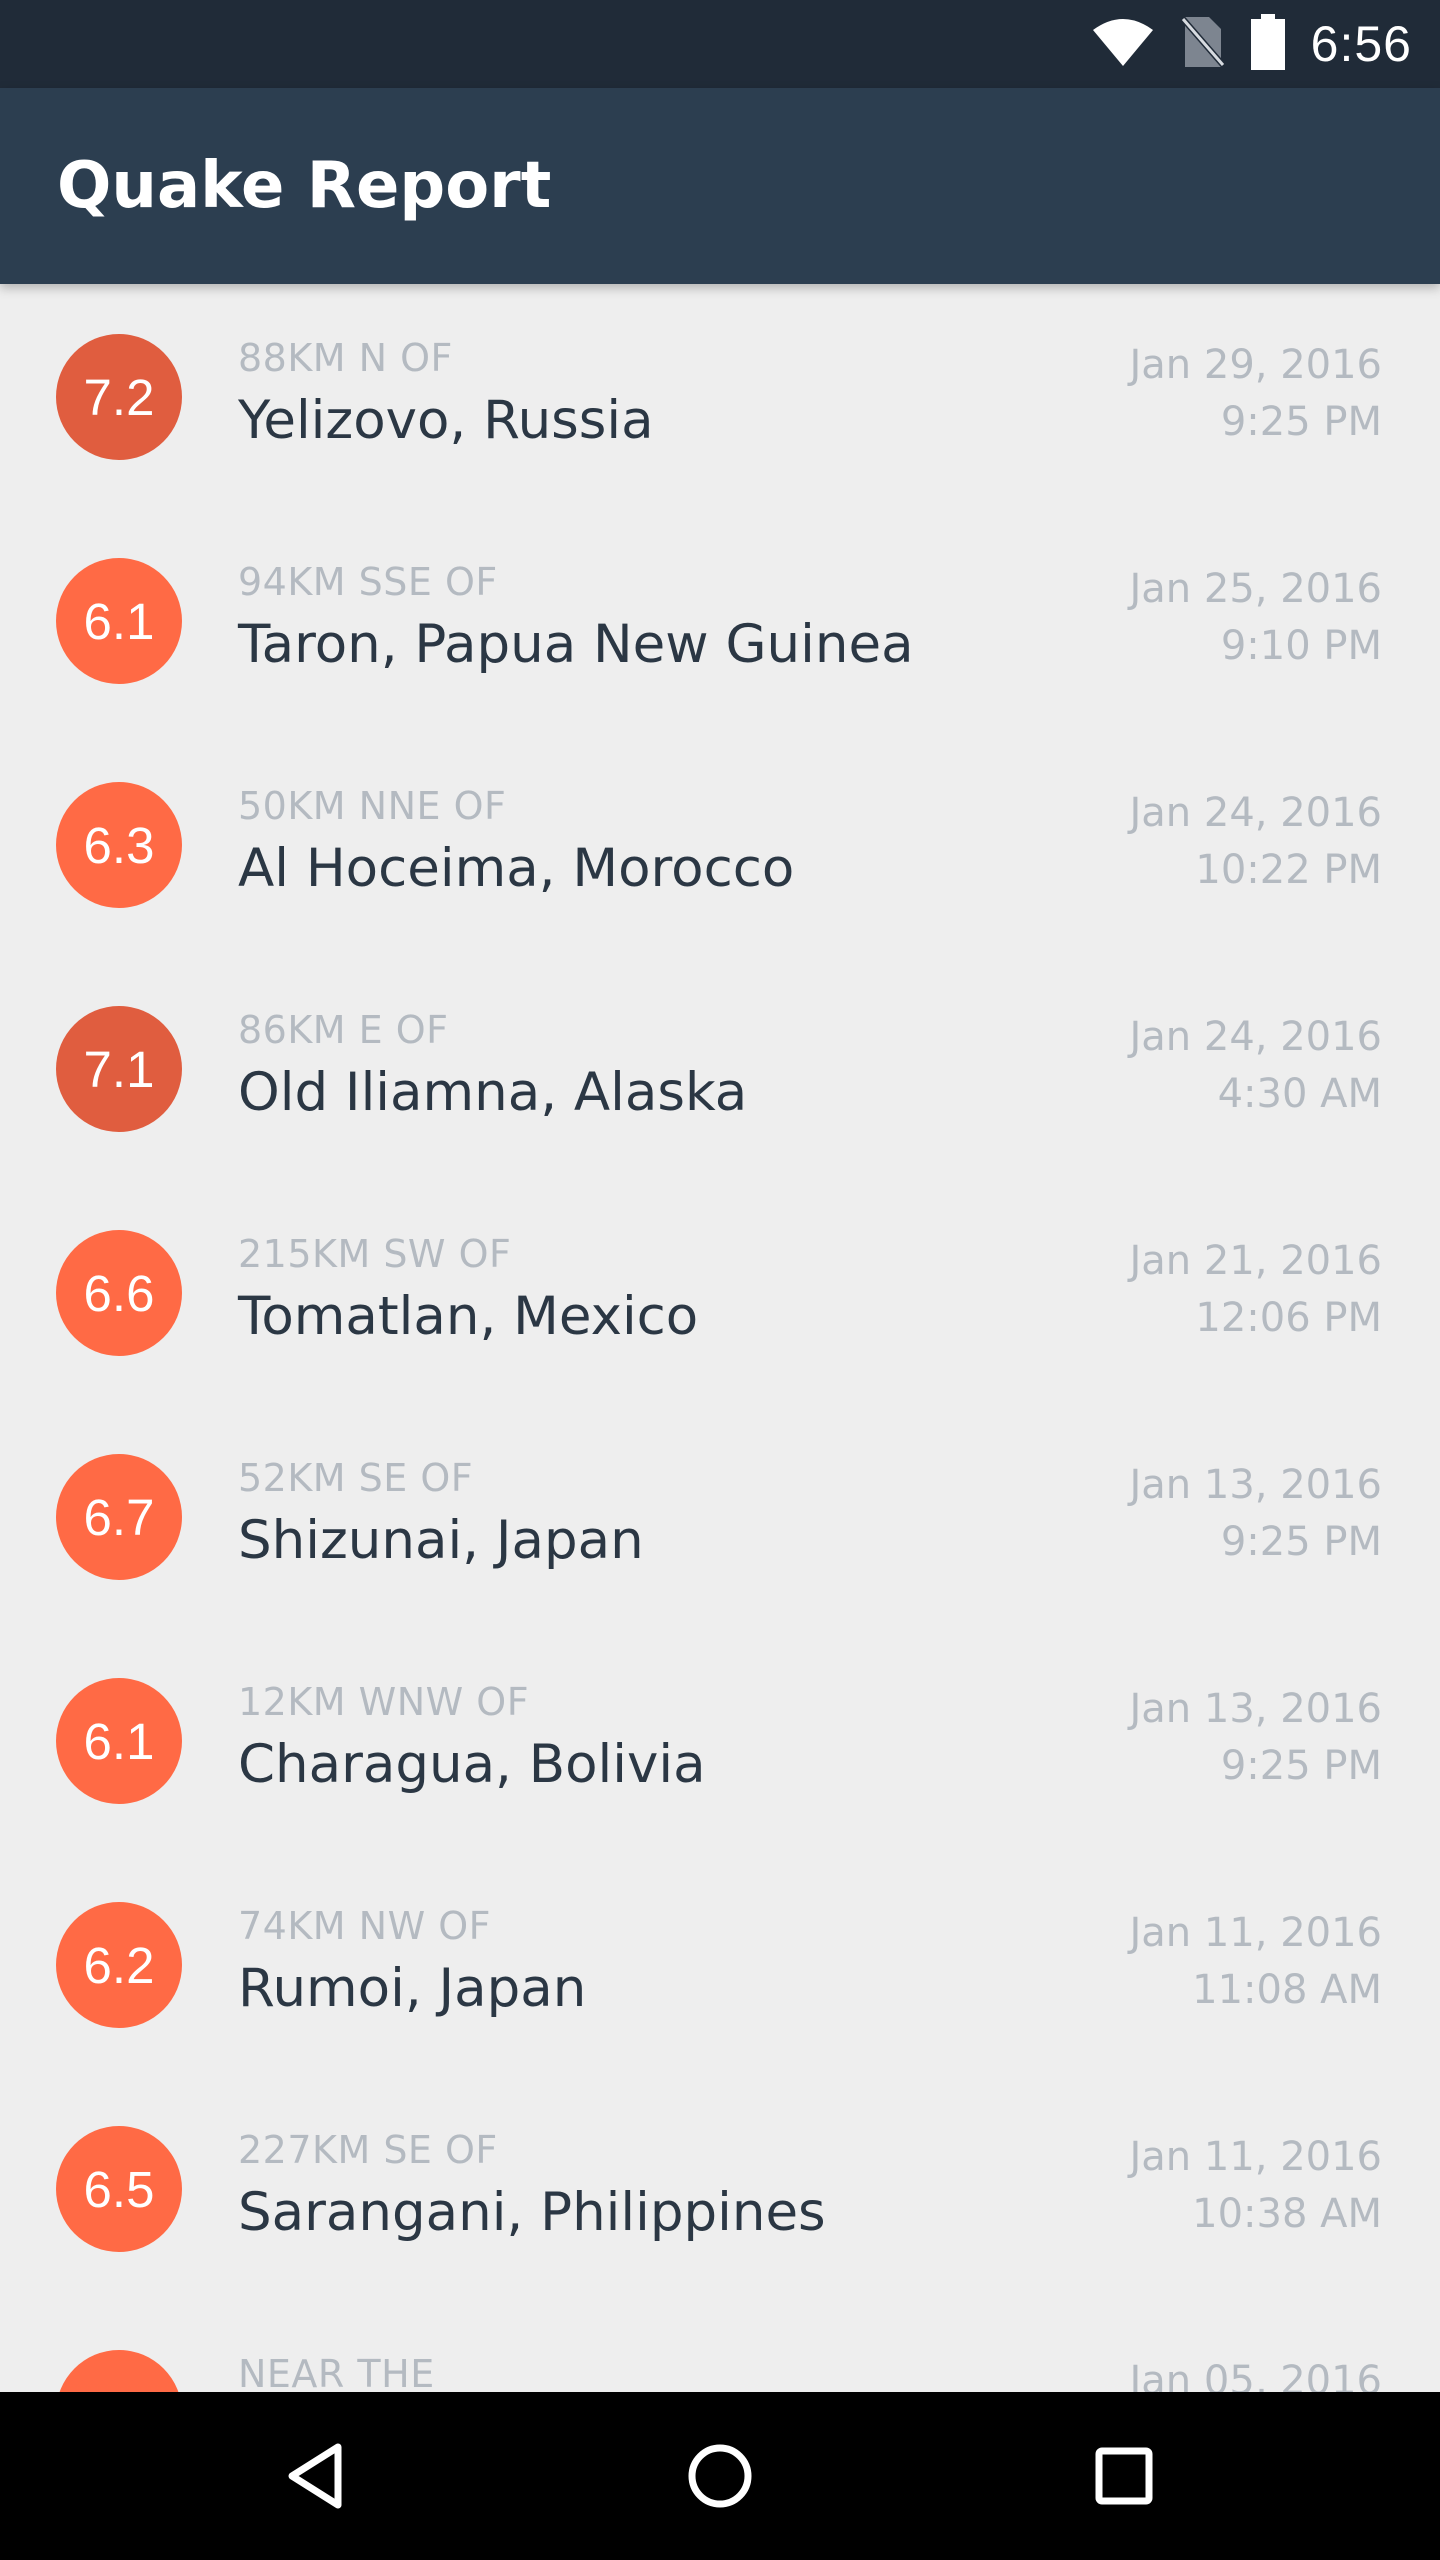  Describe the element at coordinates (1123, 44) in the screenshot. I see `wifi-icon` at that location.